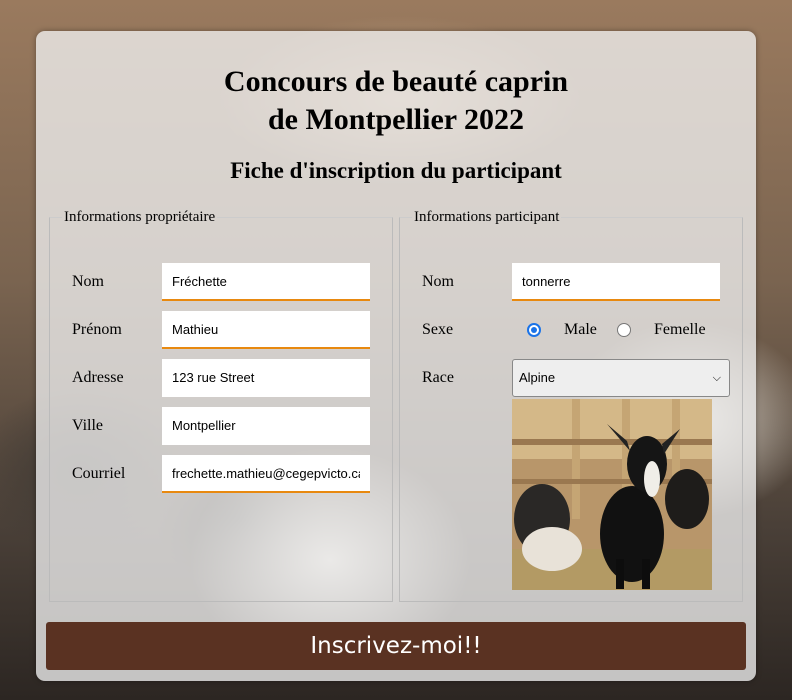  Describe the element at coordinates (140, 217) in the screenshot. I see `owner-legend: Informations propriétaire` at that location.